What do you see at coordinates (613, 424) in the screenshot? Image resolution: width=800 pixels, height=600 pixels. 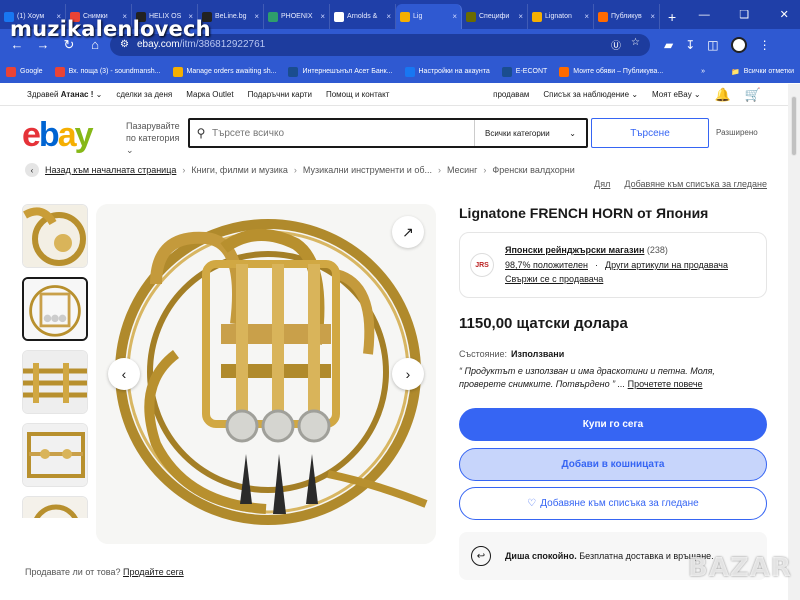 I see `buy-now-button: Купи го сега` at bounding box center [613, 424].